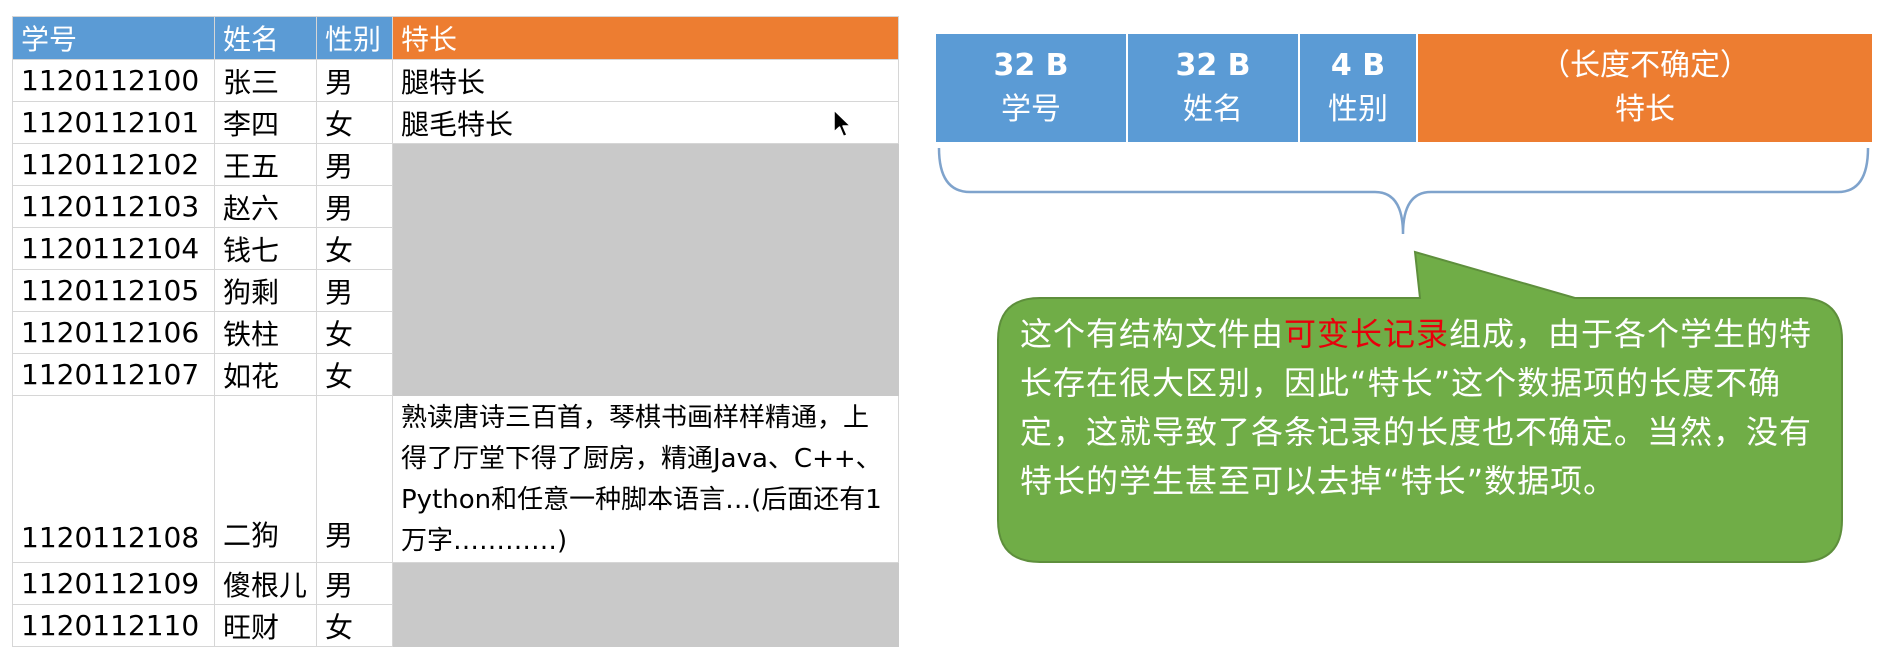 The width and height of the screenshot is (1879, 662). What do you see at coordinates (1367, 334) in the screenshot?
I see `callout-highlight: 可变长记录` at bounding box center [1367, 334].